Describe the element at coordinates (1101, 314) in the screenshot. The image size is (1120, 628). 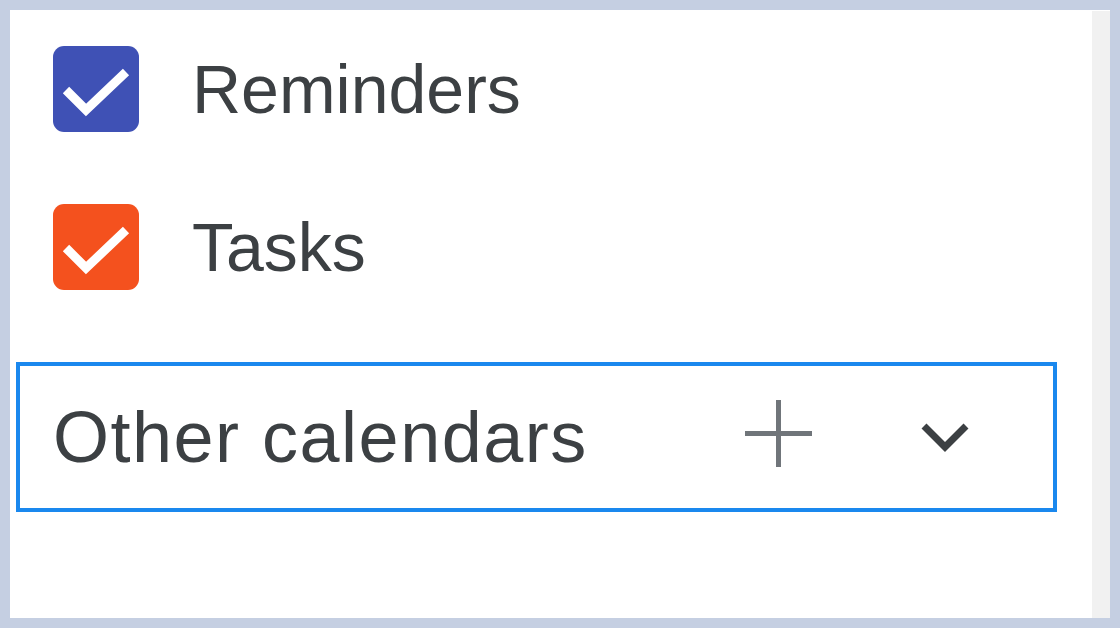
I see `scrollbar` at that location.